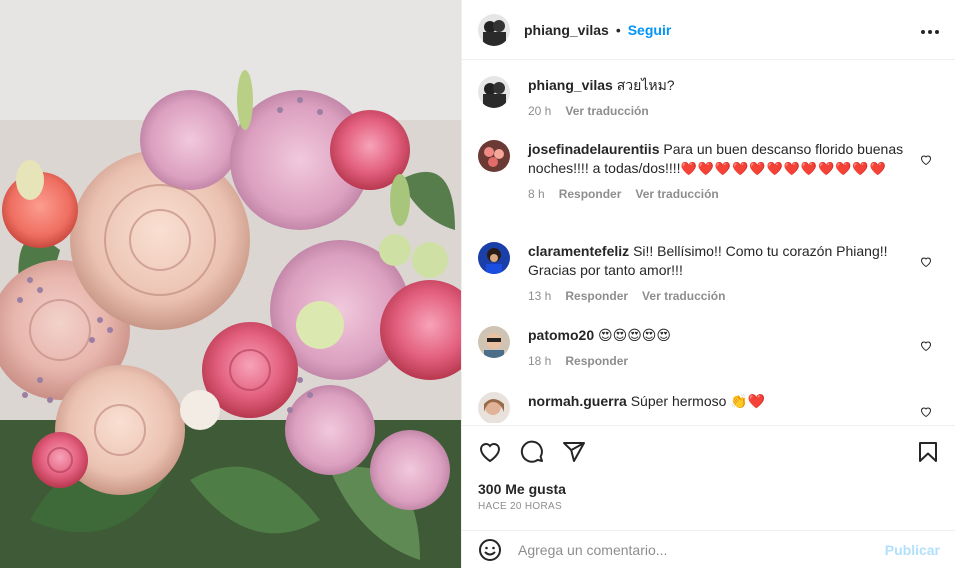 The width and height of the screenshot is (955, 568). What do you see at coordinates (539, 361) in the screenshot?
I see `comment-time: 18 h` at bounding box center [539, 361].